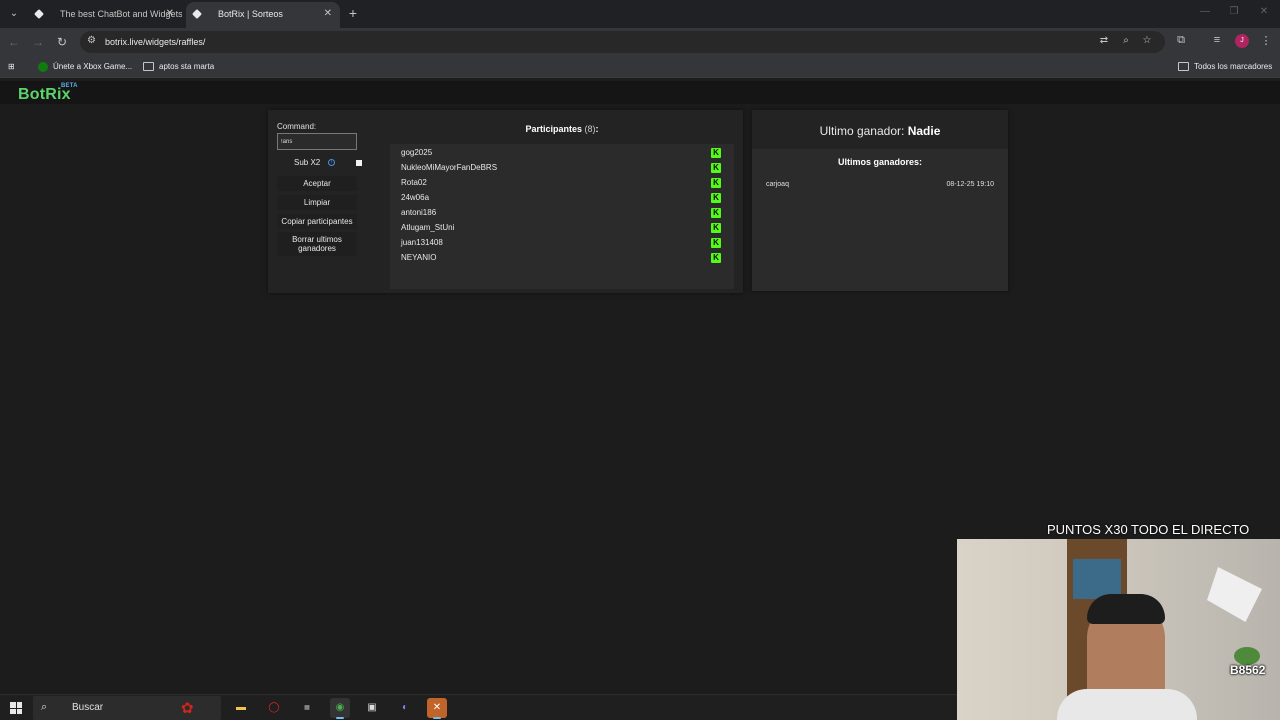 This screenshot has width=1280, height=720. What do you see at coordinates (69, 86) in the screenshot?
I see `beta-badge: BETA` at bounding box center [69, 86].